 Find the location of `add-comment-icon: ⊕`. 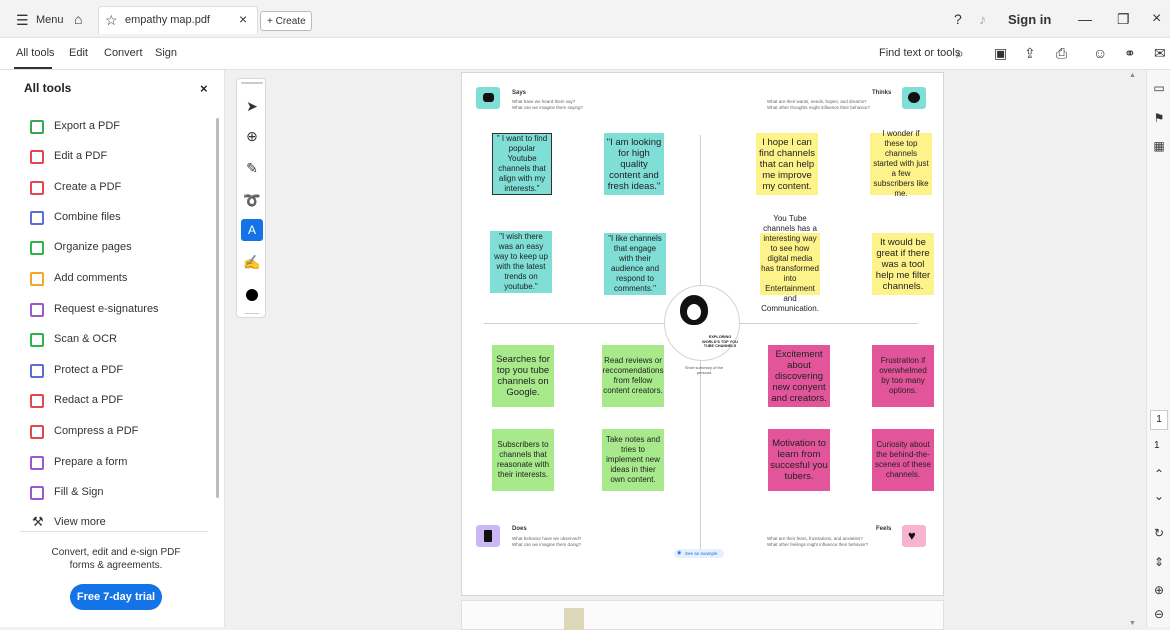

add-comment-icon: ⊕ is located at coordinates (252, 136).